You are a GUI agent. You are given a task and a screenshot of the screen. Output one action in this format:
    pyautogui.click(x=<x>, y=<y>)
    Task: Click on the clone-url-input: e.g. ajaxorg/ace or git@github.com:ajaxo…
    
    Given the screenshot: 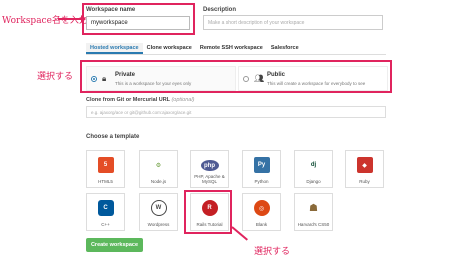 What is the action you would take?
    pyautogui.click(x=236, y=112)
    